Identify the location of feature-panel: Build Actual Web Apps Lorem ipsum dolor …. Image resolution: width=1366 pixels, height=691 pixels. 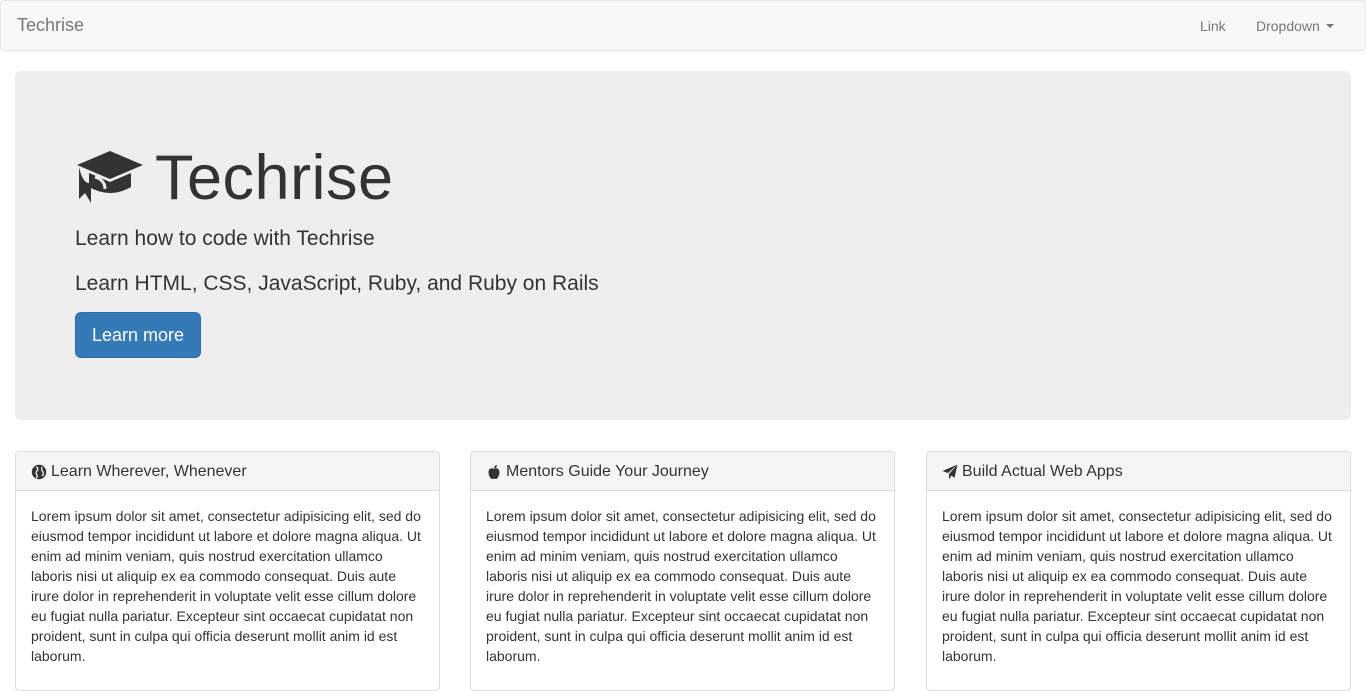
(1138, 571).